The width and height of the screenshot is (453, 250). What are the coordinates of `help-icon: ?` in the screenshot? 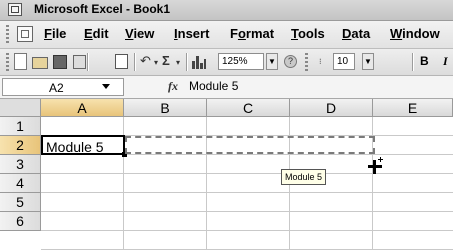 It's located at (290, 61).